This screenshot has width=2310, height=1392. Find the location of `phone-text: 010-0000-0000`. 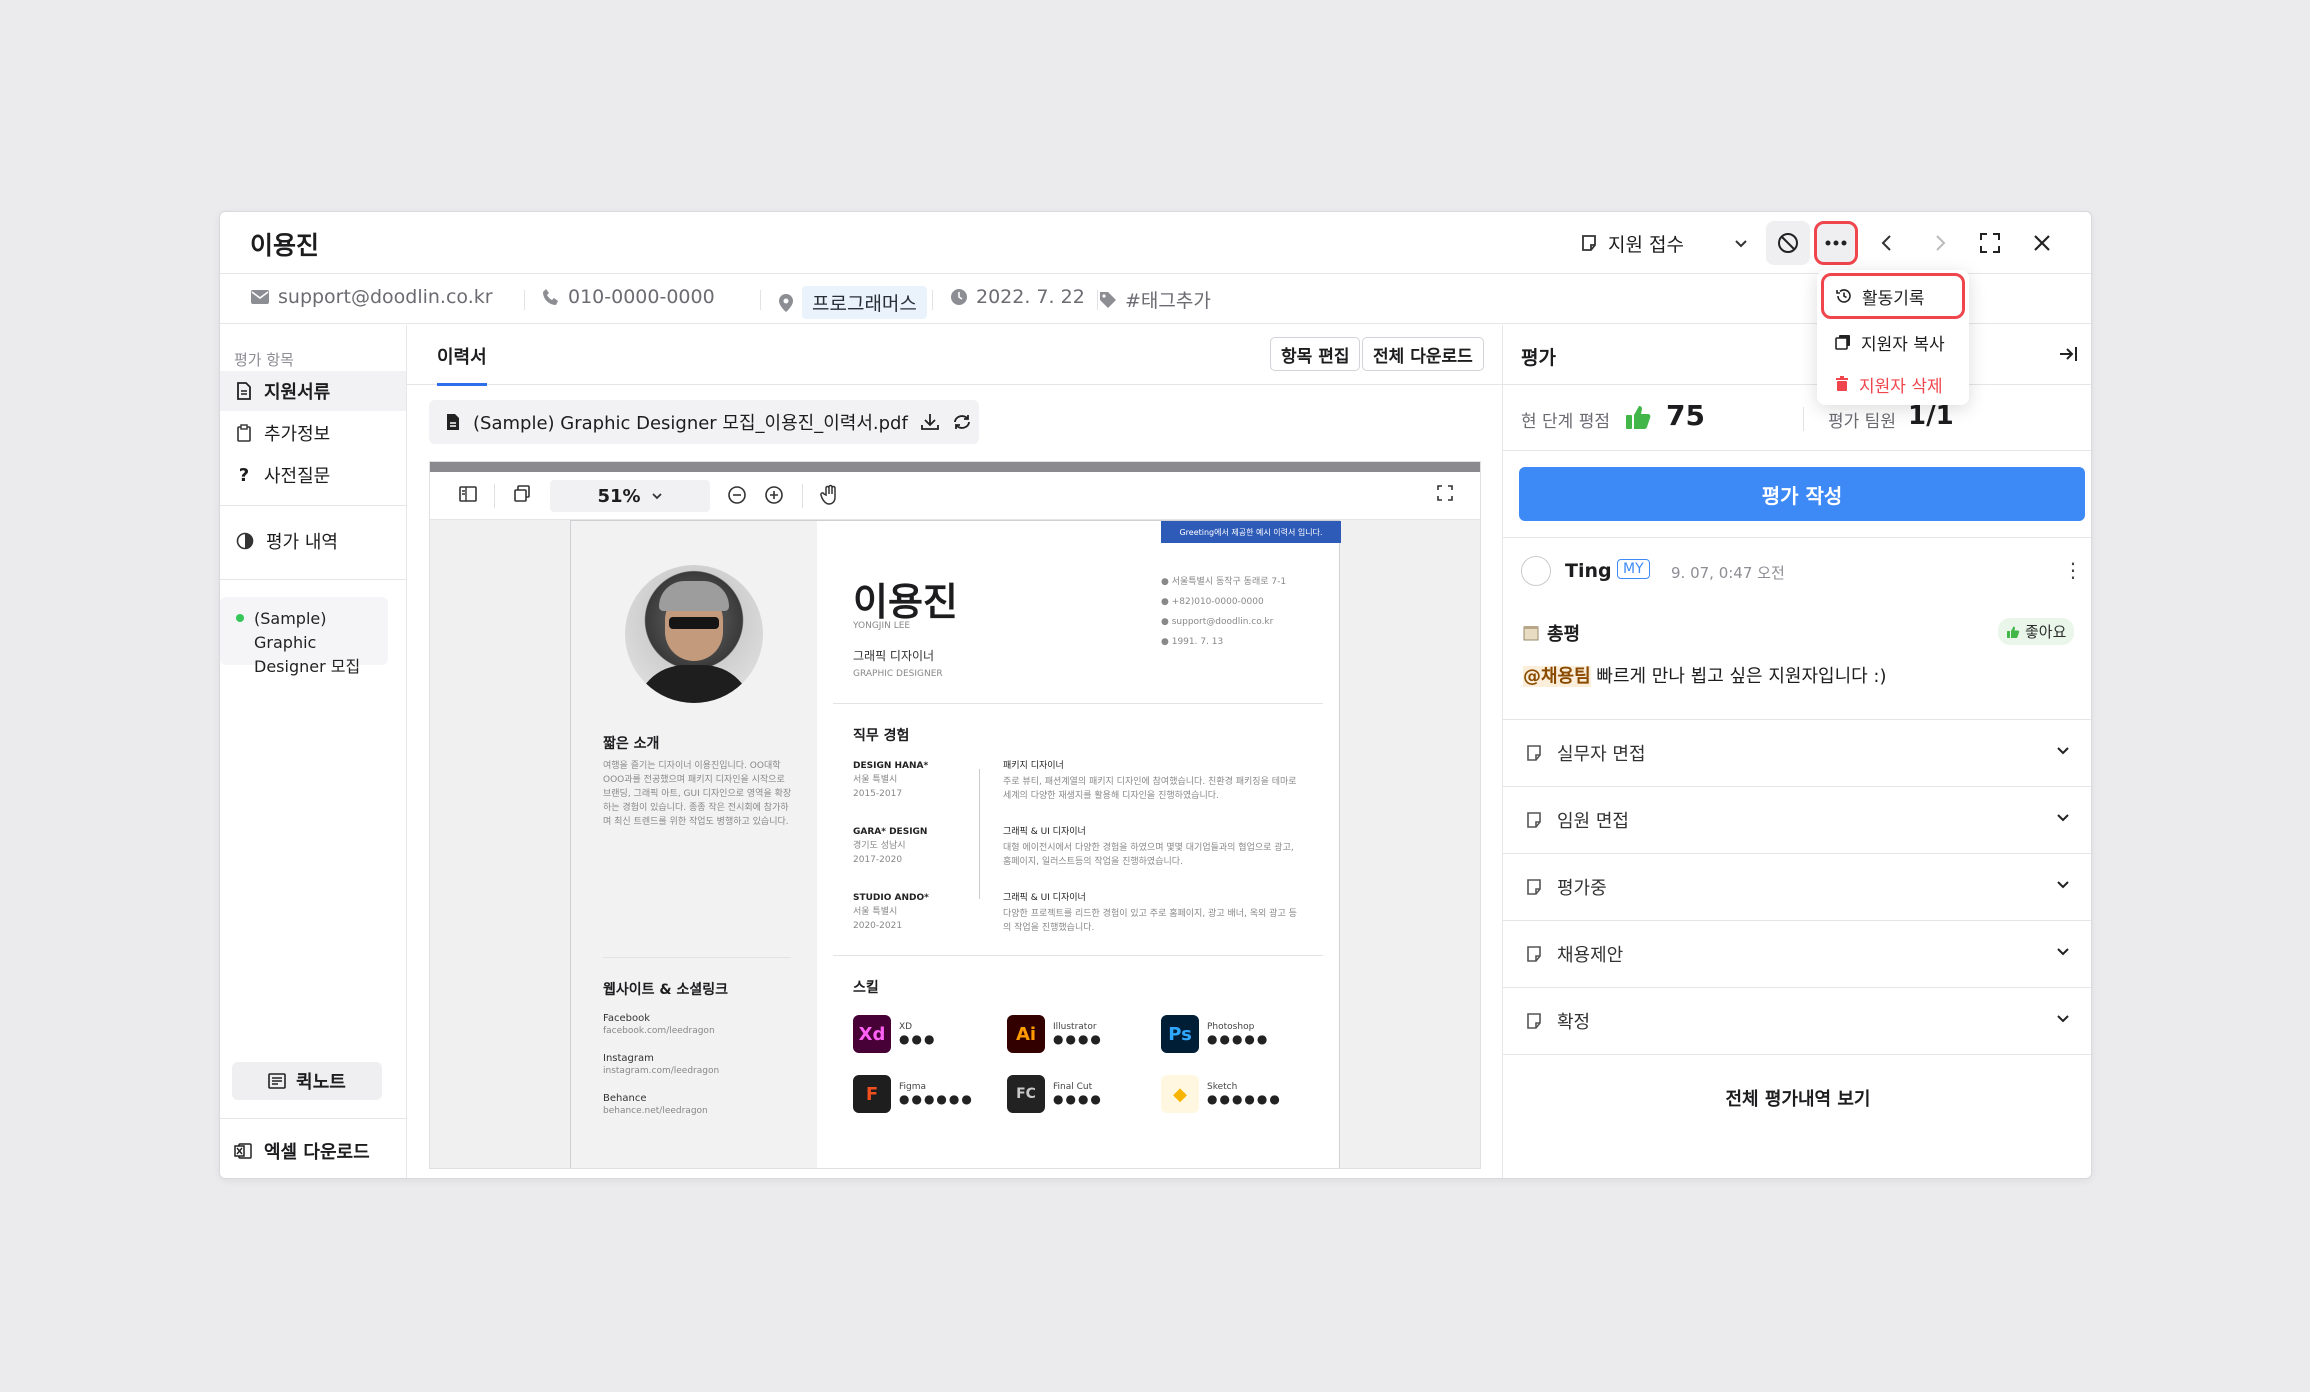

phone-text: 010-0000-0000 is located at coordinates (641, 297).